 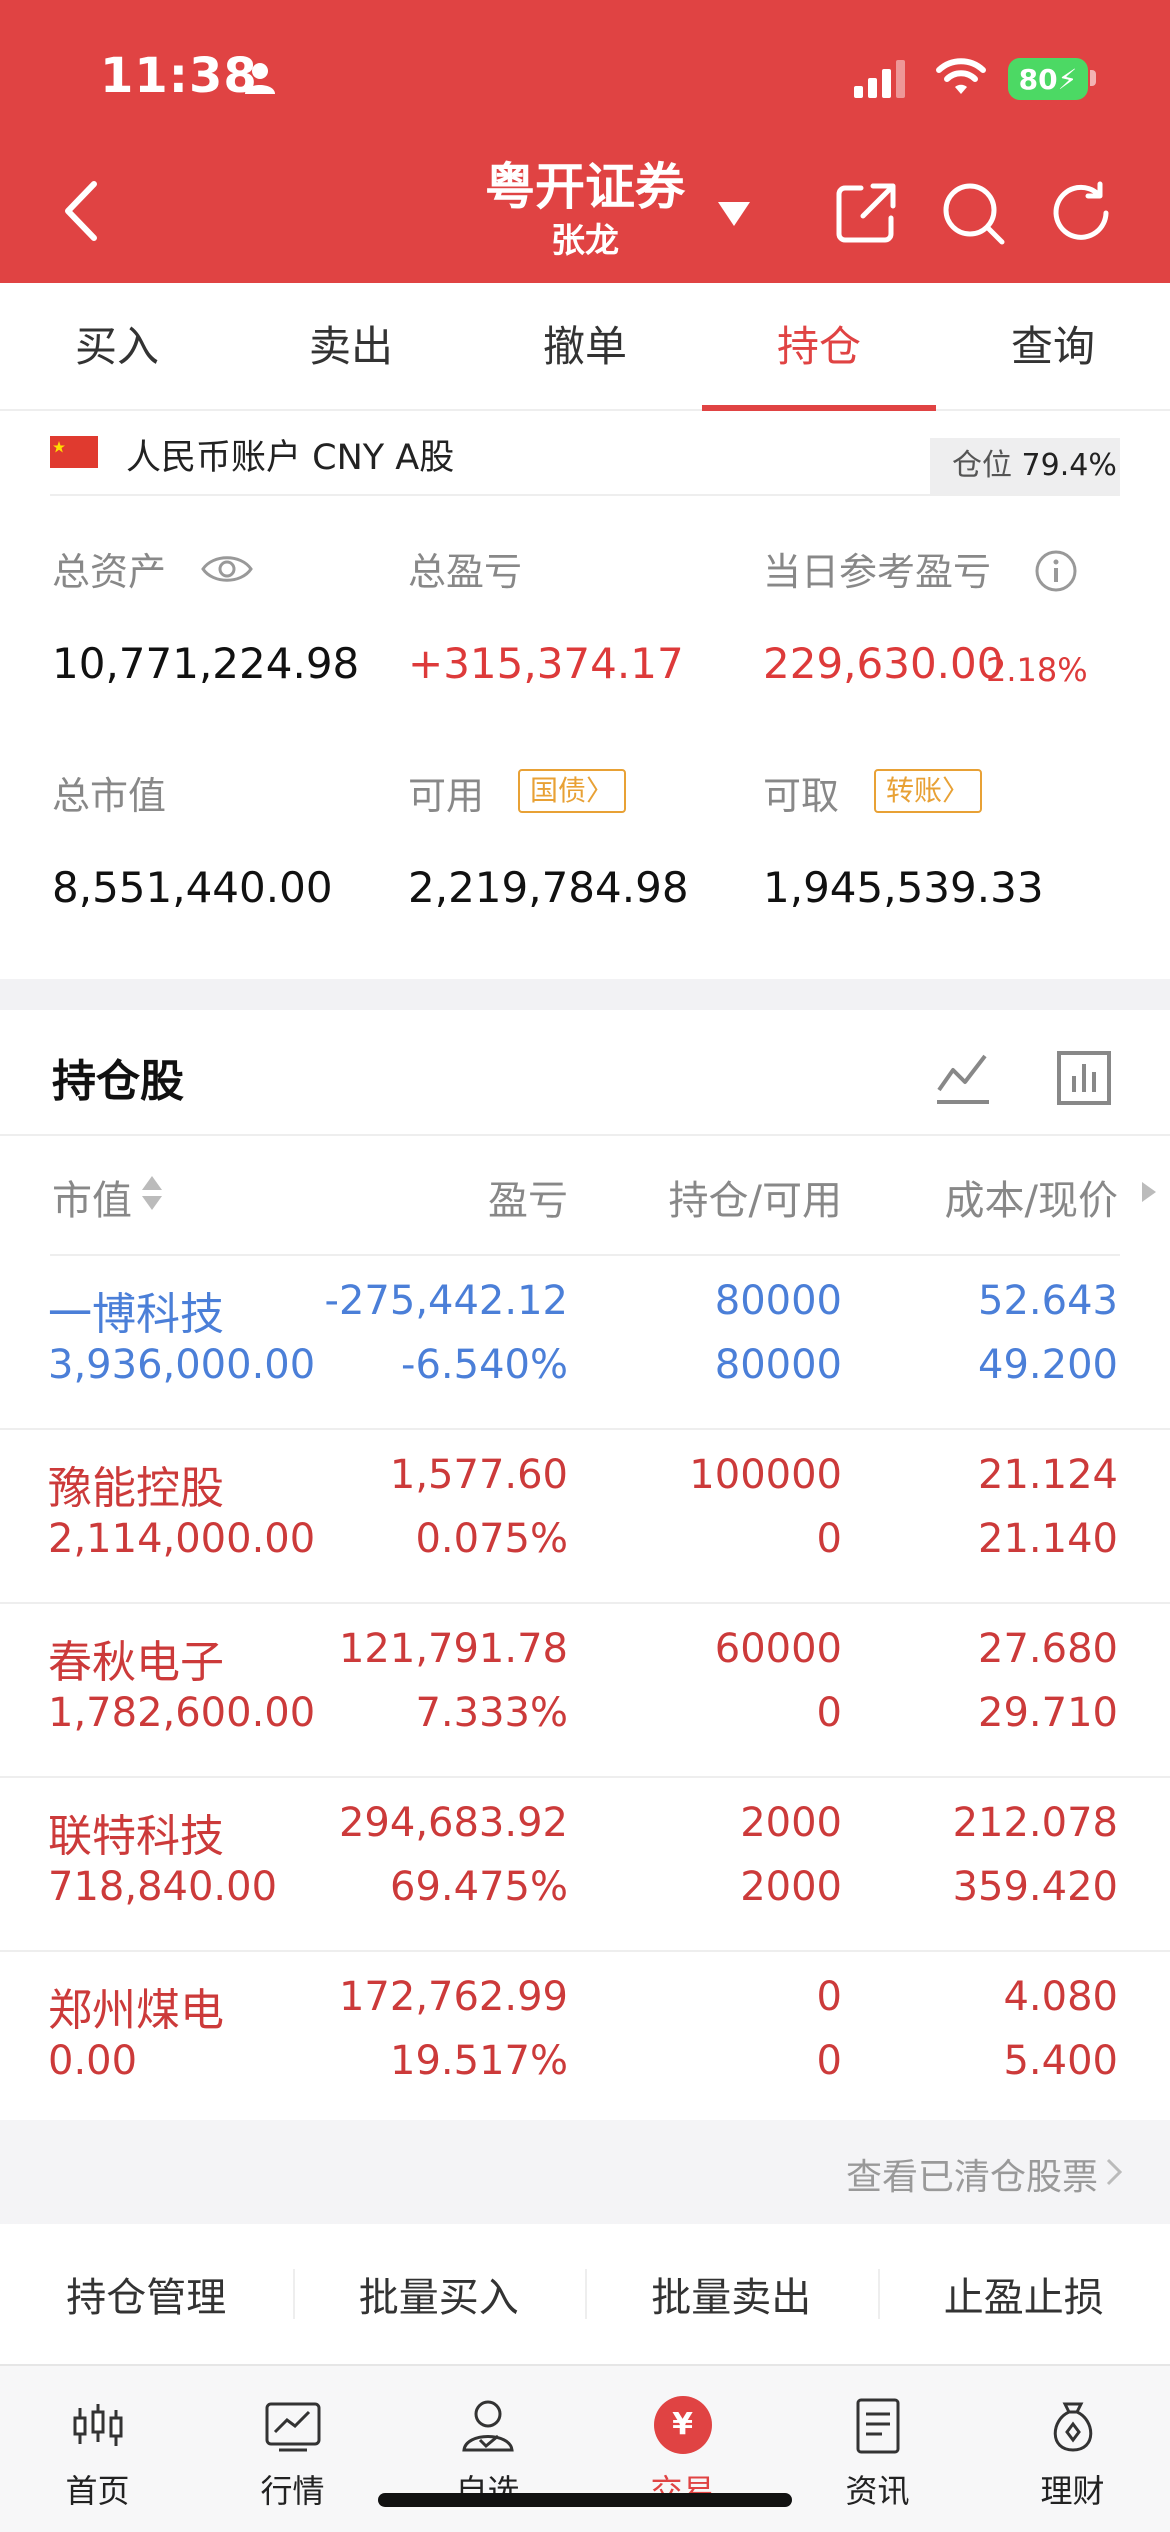 What do you see at coordinates (1069, 465) in the screenshot?
I see `position-value: 79.4%` at bounding box center [1069, 465].